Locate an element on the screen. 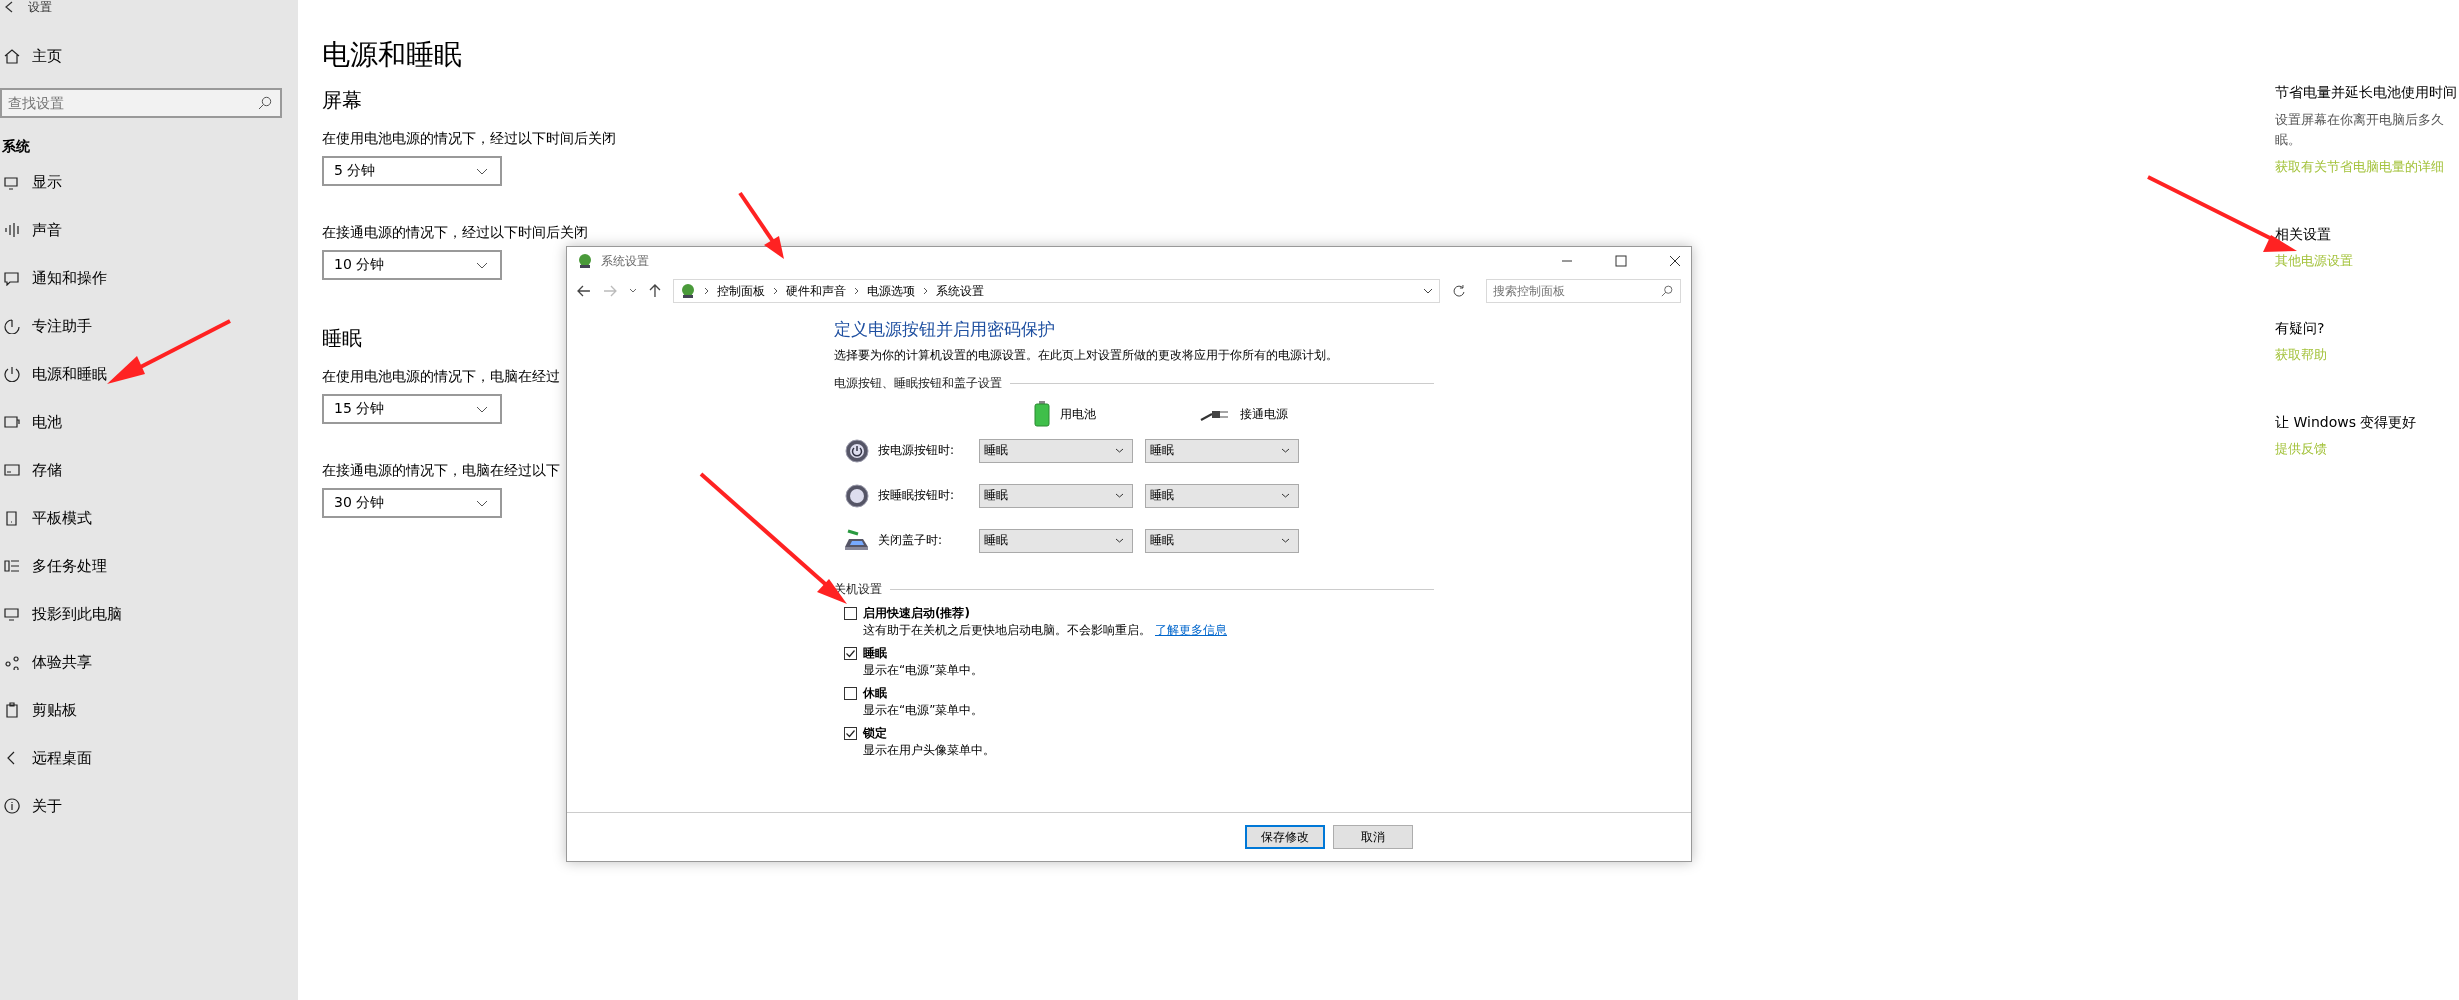 Image resolution: width=2459 pixels, height=1000 pixels. aside-heading: 让 Windows 变得更好 is located at coordinates (2346, 422).